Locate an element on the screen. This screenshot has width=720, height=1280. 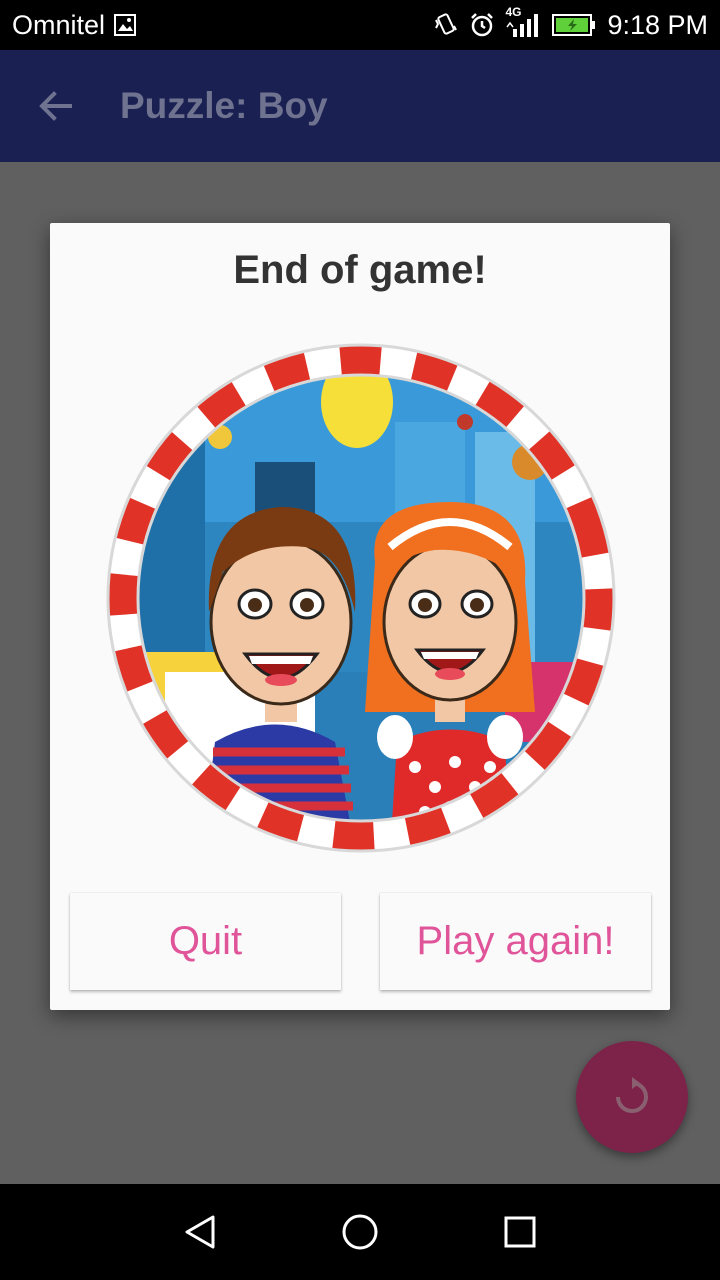
back-button is located at coordinates (56, 106).